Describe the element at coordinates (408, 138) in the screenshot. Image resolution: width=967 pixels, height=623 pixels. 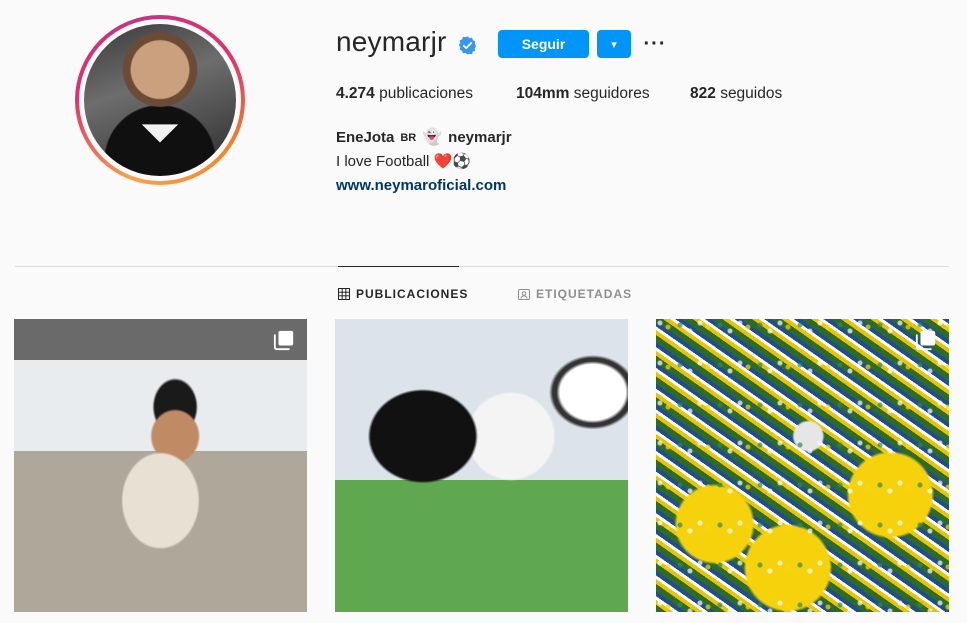
I see `bio-flag: BR` at that location.